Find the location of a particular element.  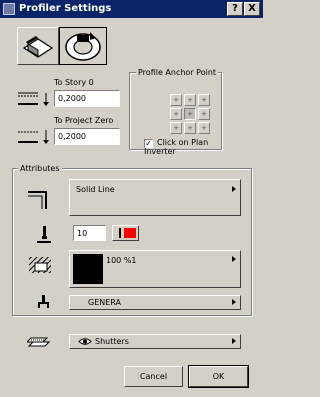

material-label: GENERA is located at coordinates (104, 302).